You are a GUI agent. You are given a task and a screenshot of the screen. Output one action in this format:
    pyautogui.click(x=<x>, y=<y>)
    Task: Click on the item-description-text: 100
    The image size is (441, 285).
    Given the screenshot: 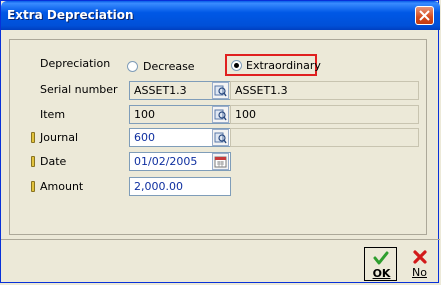 What is the action you would take?
    pyautogui.click(x=245, y=114)
    